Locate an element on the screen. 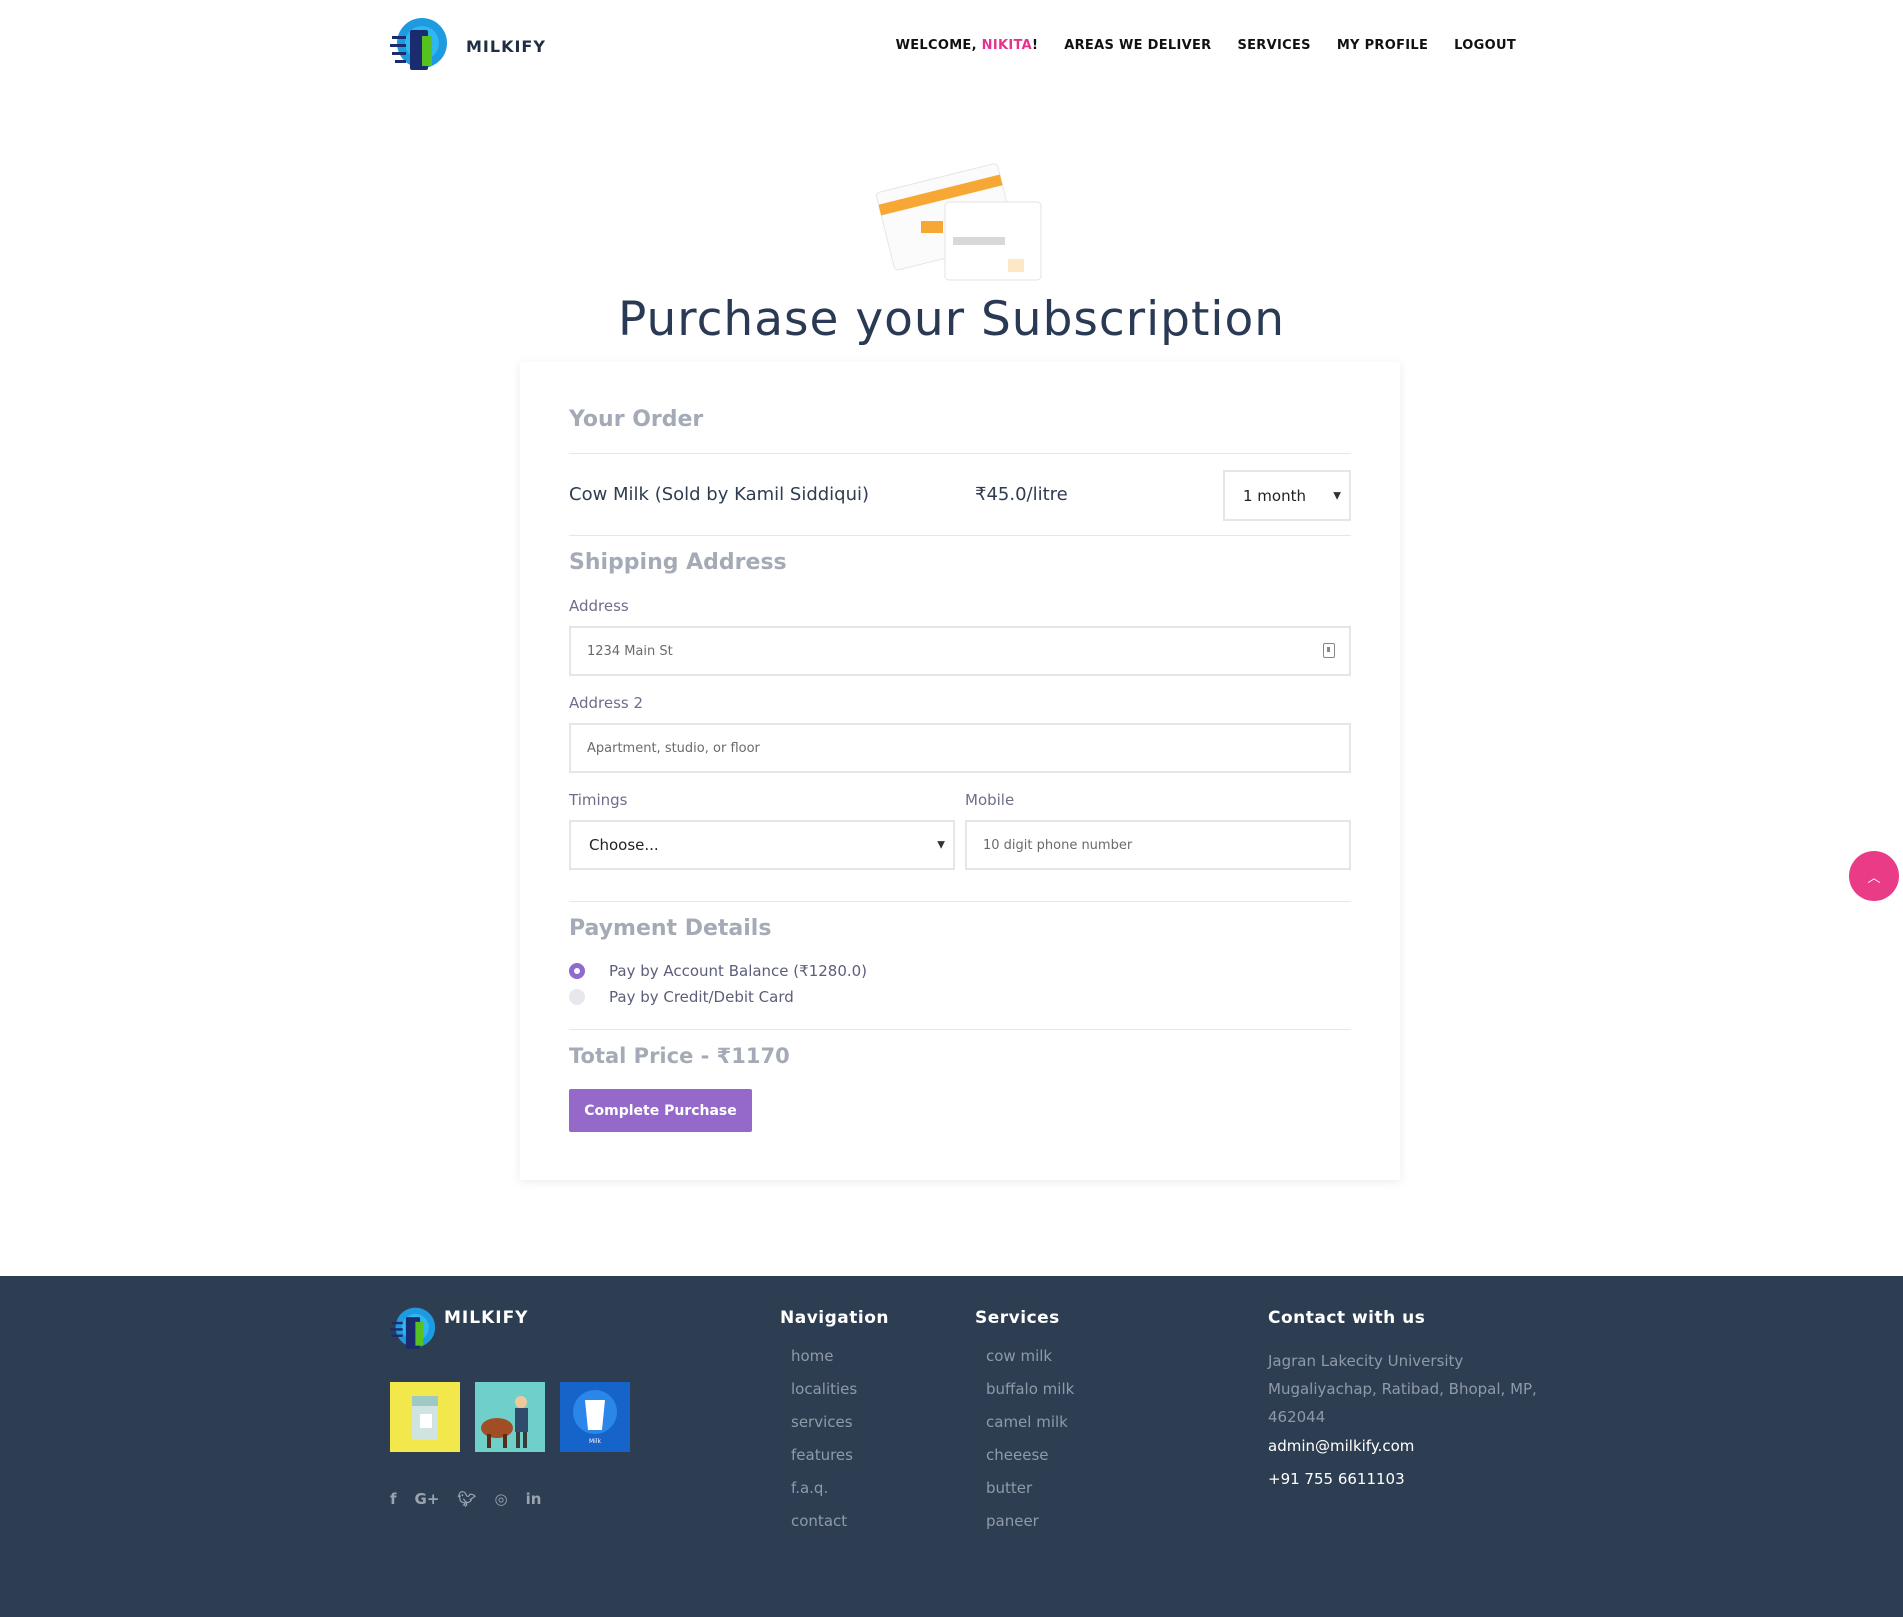 The height and width of the screenshot is (1617, 1903). duration-select-value: 1 month is located at coordinates (1274, 495).